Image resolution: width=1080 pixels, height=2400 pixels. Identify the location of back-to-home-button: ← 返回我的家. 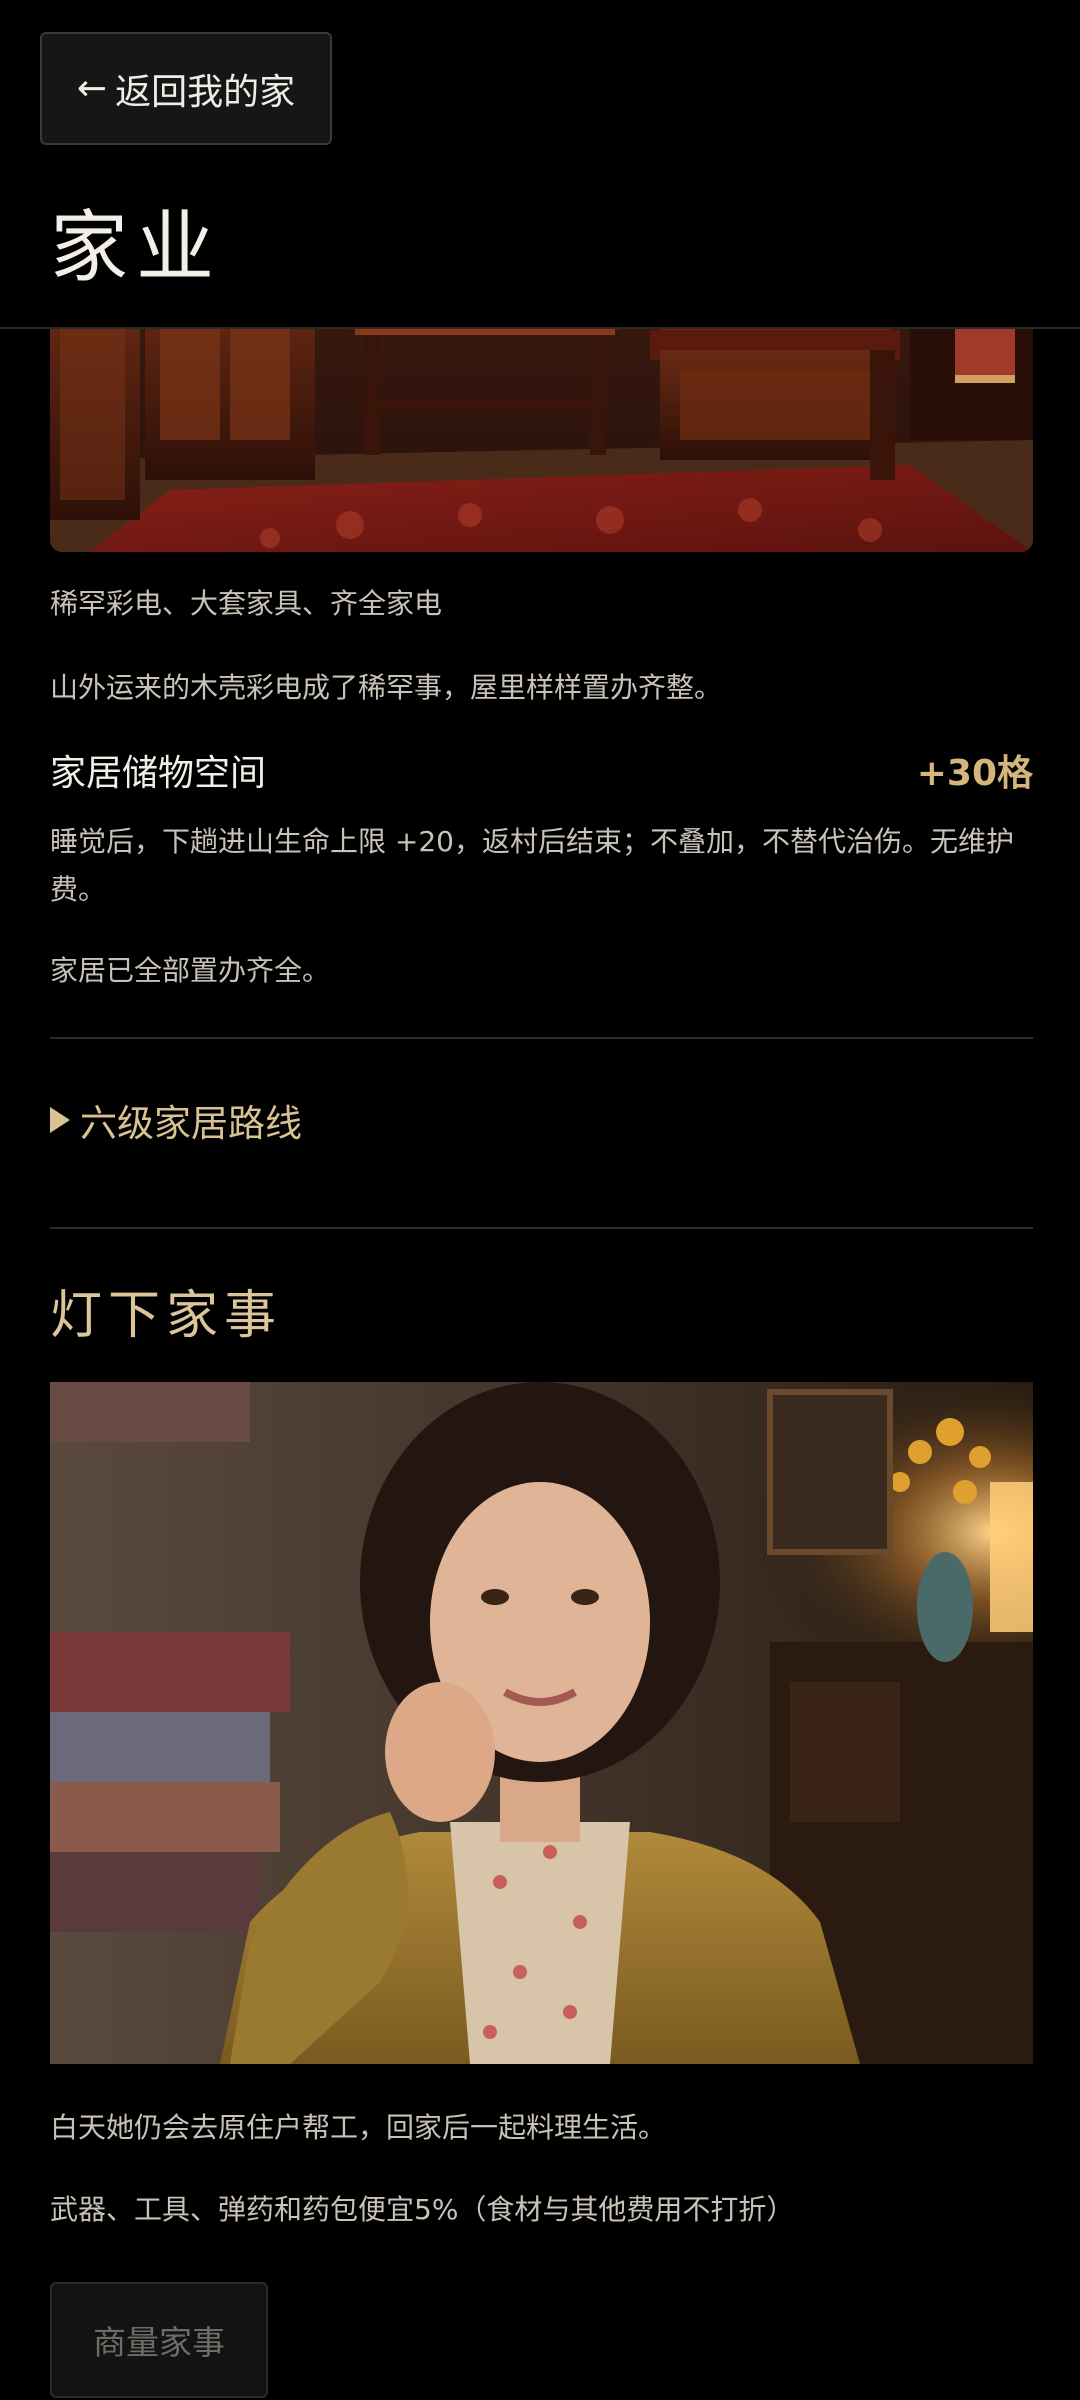
(186, 88).